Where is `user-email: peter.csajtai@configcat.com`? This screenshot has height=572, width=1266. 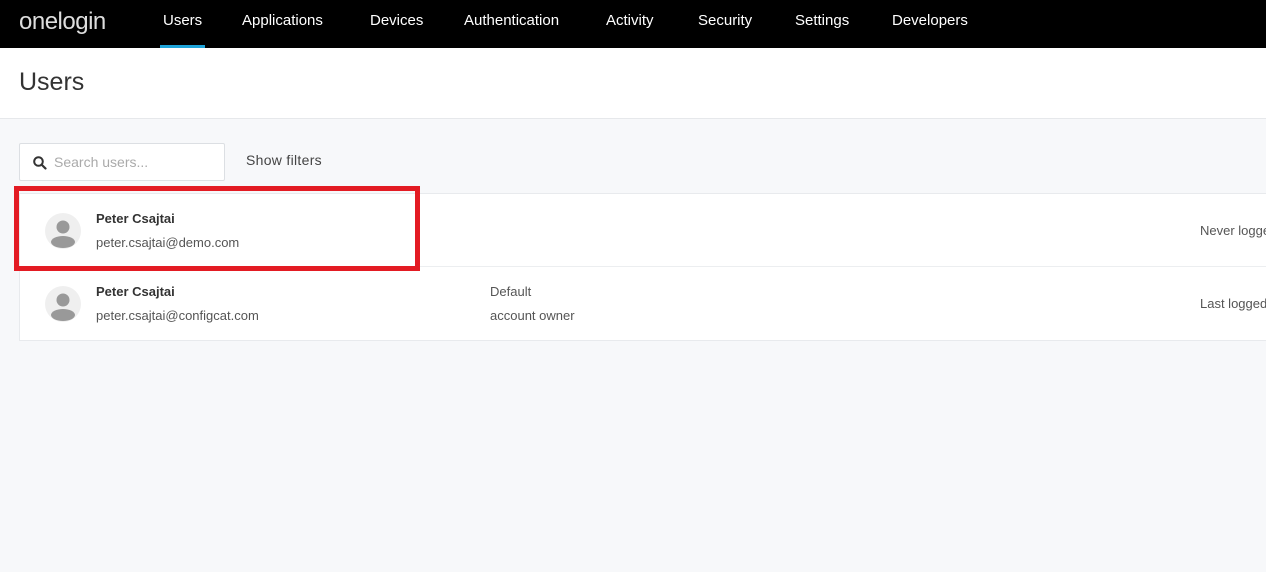 user-email: peter.csajtai@configcat.com is located at coordinates (177, 315).